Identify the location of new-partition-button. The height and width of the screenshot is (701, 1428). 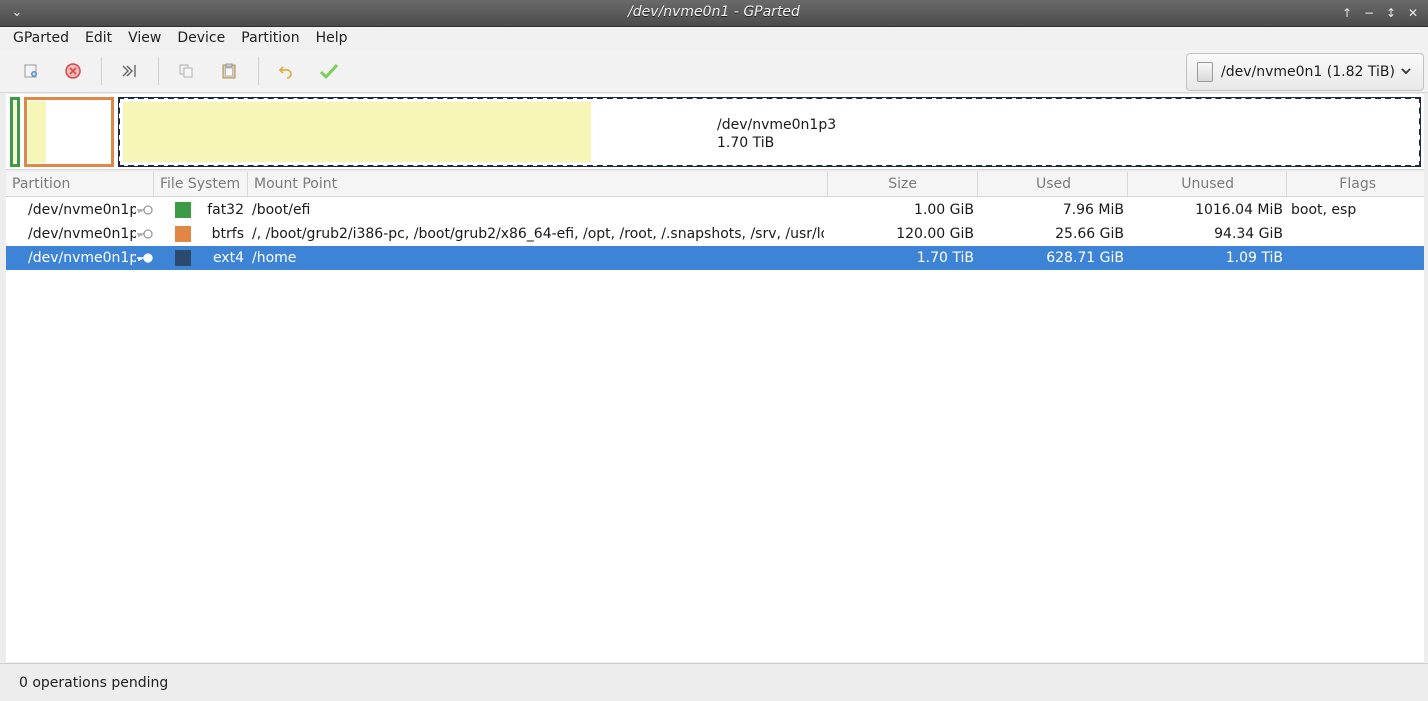
(31, 71).